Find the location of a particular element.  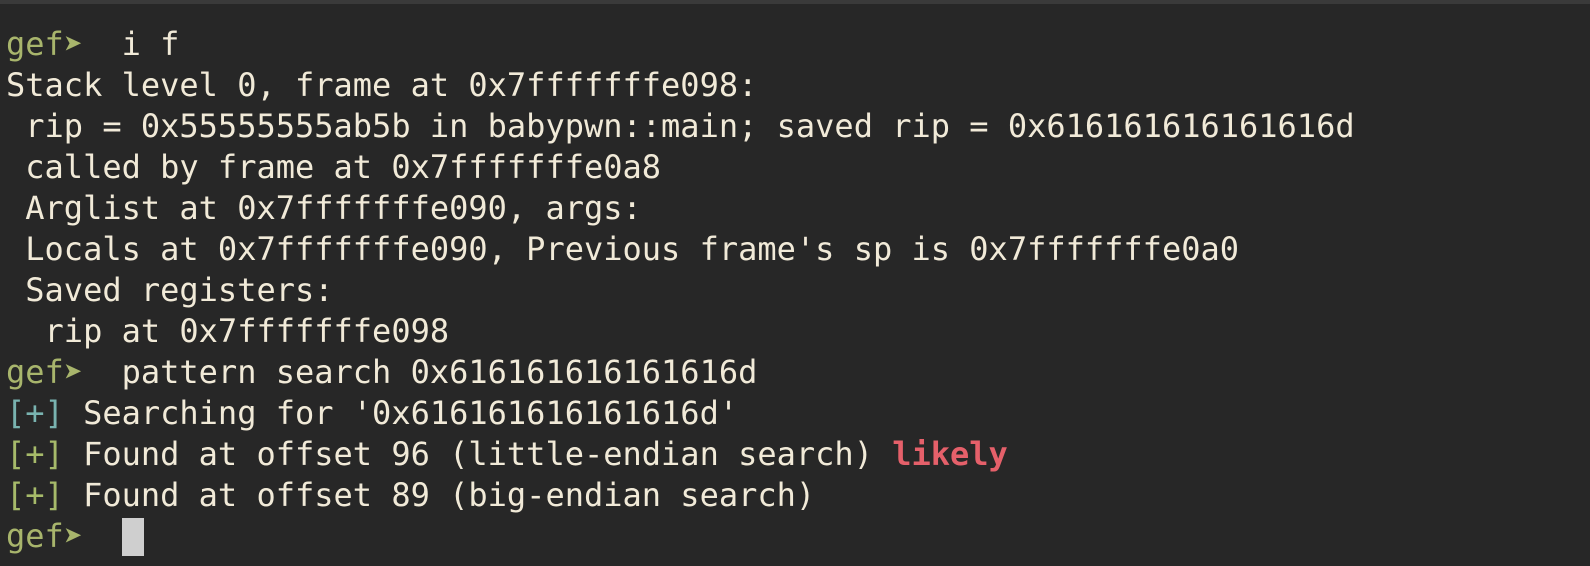

info-marker: [+] is located at coordinates (35, 413).